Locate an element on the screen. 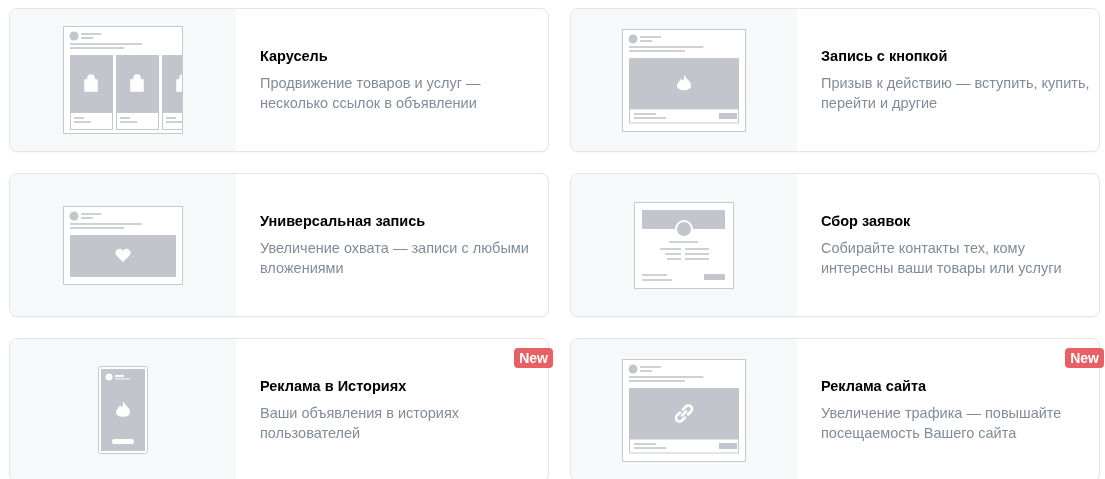  ad-format-card: Карусель Продвижение товаров и услуг — несколько ссылок в объявлении is located at coordinates (279, 80).